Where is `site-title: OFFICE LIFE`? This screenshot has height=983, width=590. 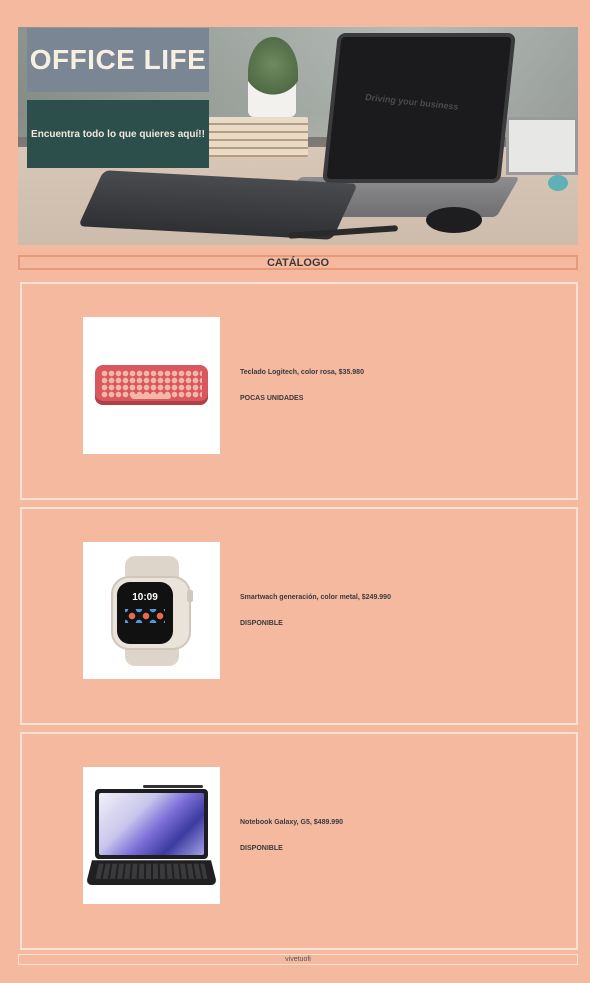 site-title: OFFICE LIFE is located at coordinates (118, 59).